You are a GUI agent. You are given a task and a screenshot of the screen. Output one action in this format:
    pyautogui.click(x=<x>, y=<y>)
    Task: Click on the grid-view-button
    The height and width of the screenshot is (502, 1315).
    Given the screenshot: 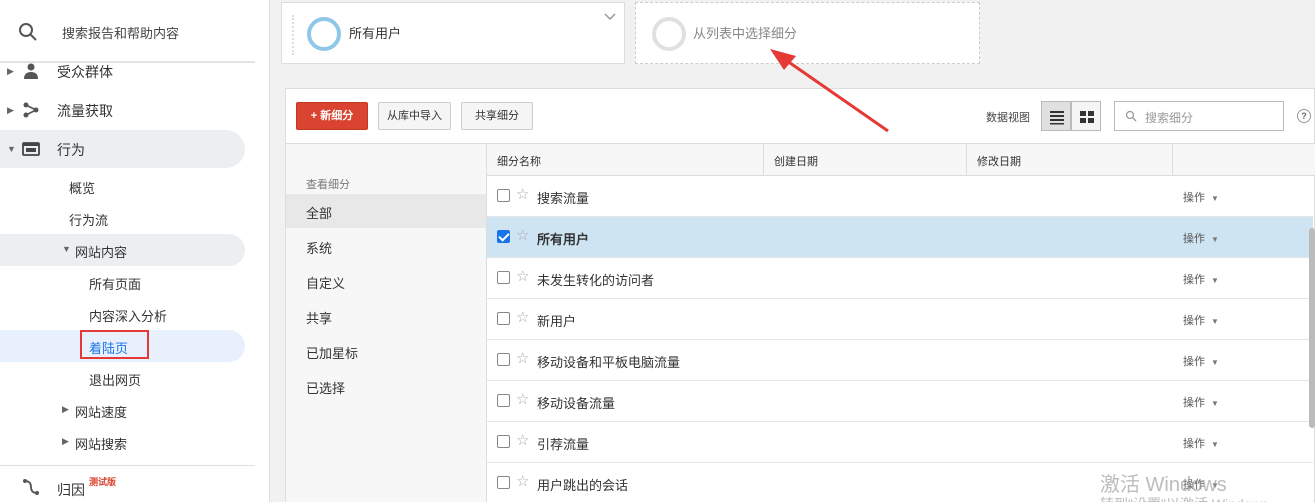 What is the action you would take?
    pyautogui.click(x=1086, y=116)
    